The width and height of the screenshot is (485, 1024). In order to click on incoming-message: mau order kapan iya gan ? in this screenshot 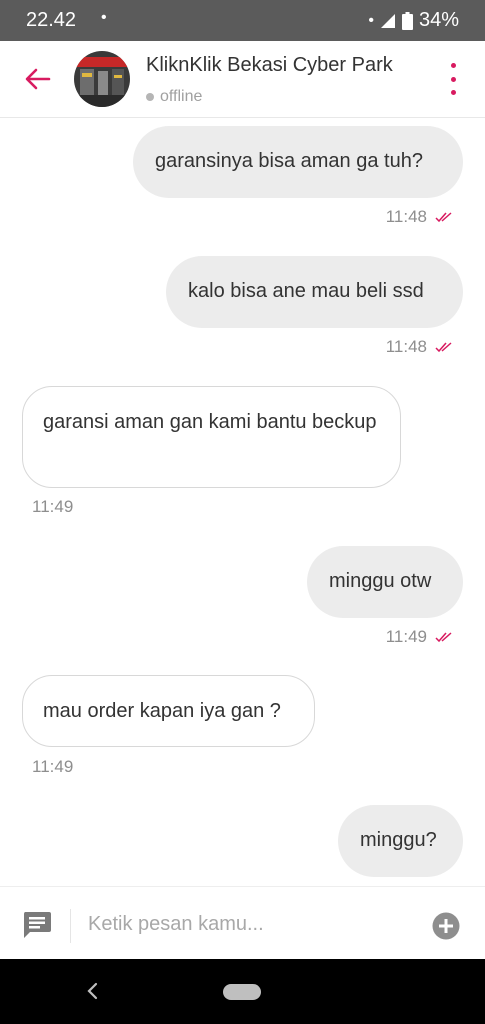, I will do `click(168, 711)`.